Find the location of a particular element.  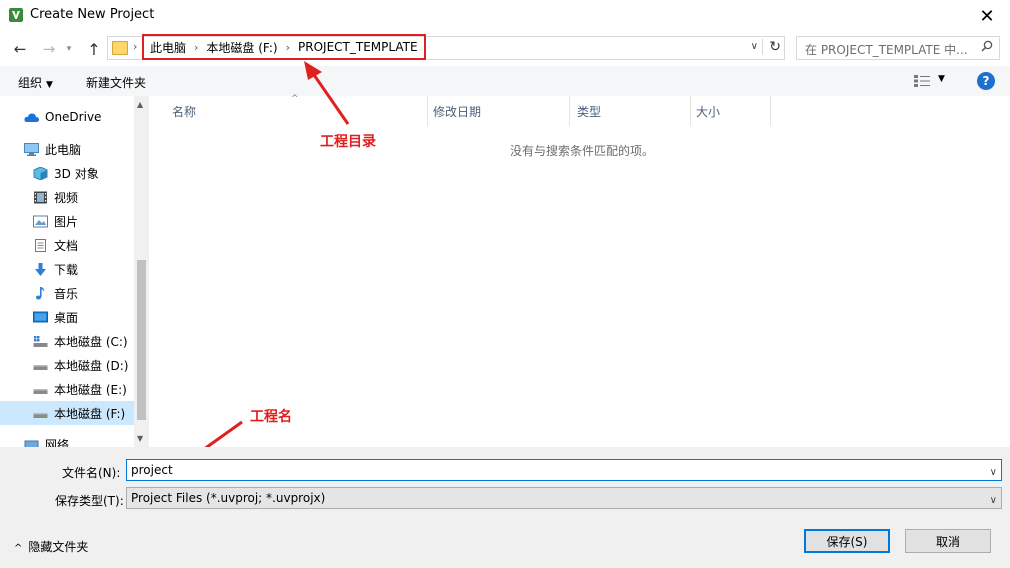

folder-icon is located at coordinates (120, 48).